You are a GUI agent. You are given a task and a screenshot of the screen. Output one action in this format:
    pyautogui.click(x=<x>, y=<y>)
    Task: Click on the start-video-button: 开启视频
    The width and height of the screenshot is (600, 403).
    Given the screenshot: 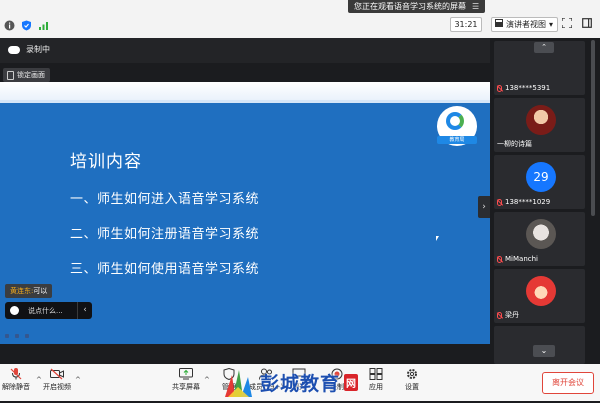 What is the action you would take?
    pyautogui.click(x=57, y=380)
    